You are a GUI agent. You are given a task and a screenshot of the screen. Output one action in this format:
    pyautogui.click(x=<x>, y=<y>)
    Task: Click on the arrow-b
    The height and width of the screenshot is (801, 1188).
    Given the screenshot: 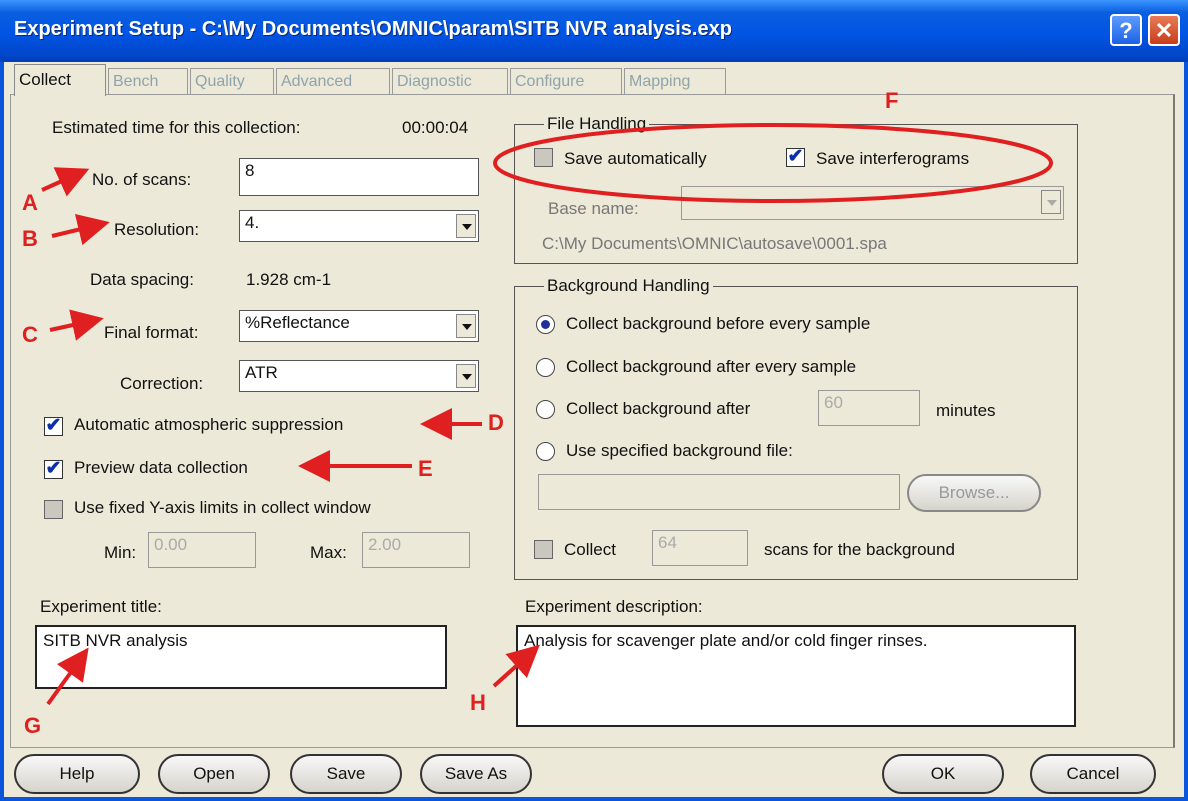 What is the action you would take?
    pyautogui.click(x=80, y=230)
    